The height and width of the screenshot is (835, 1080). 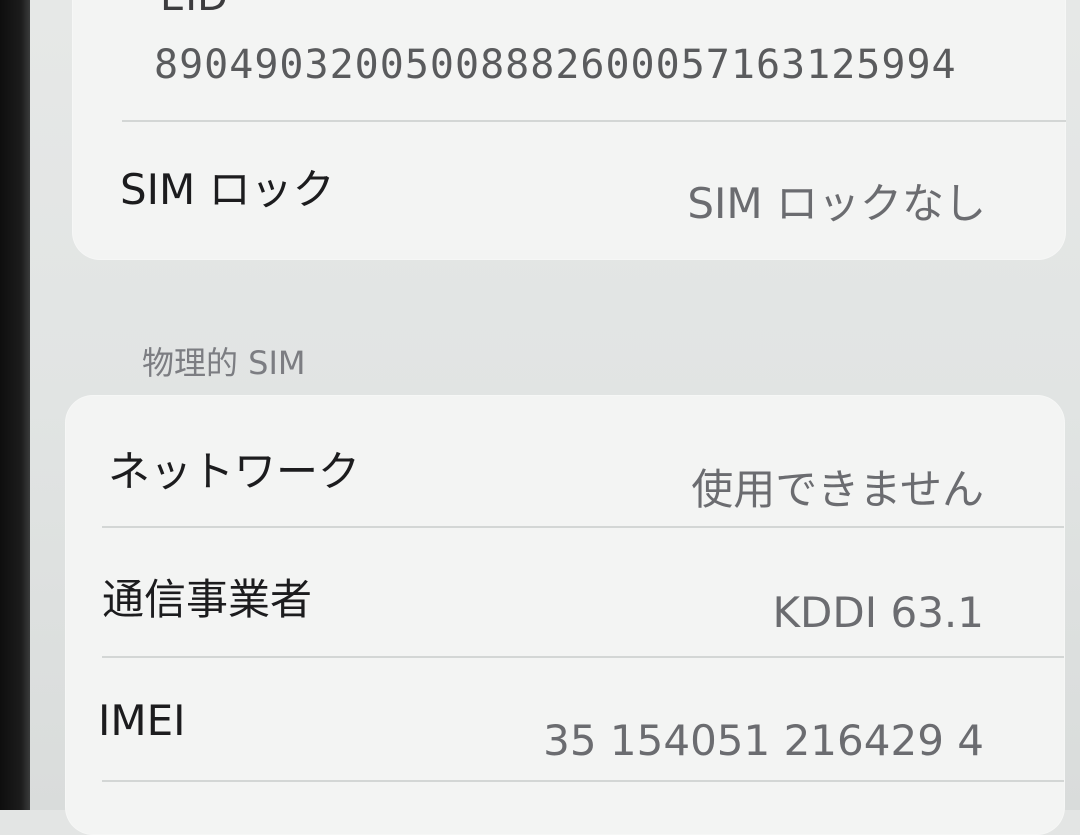 What do you see at coordinates (836, 203) in the screenshot?
I see `sim-lock-value: SIM ロックなし` at bounding box center [836, 203].